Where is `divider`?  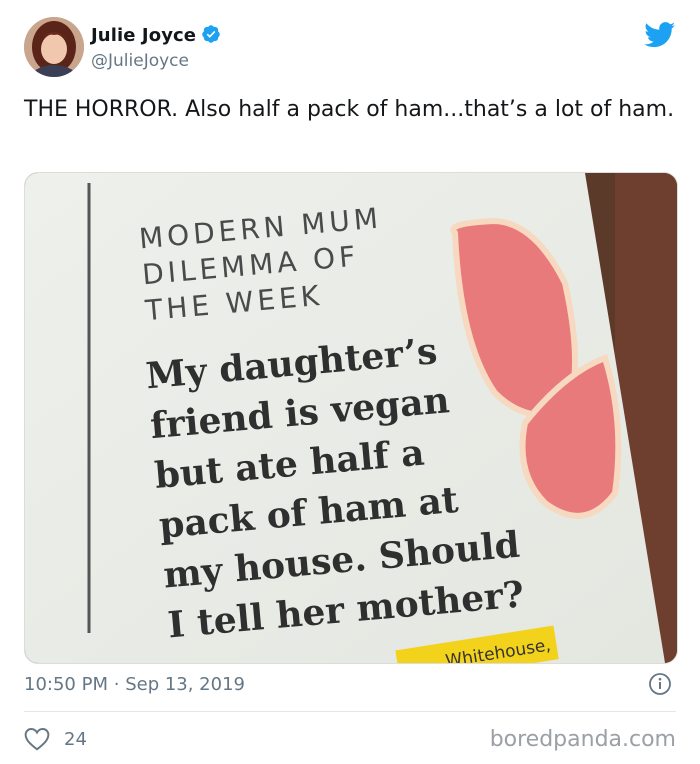
divider is located at coordinates (350, 711).